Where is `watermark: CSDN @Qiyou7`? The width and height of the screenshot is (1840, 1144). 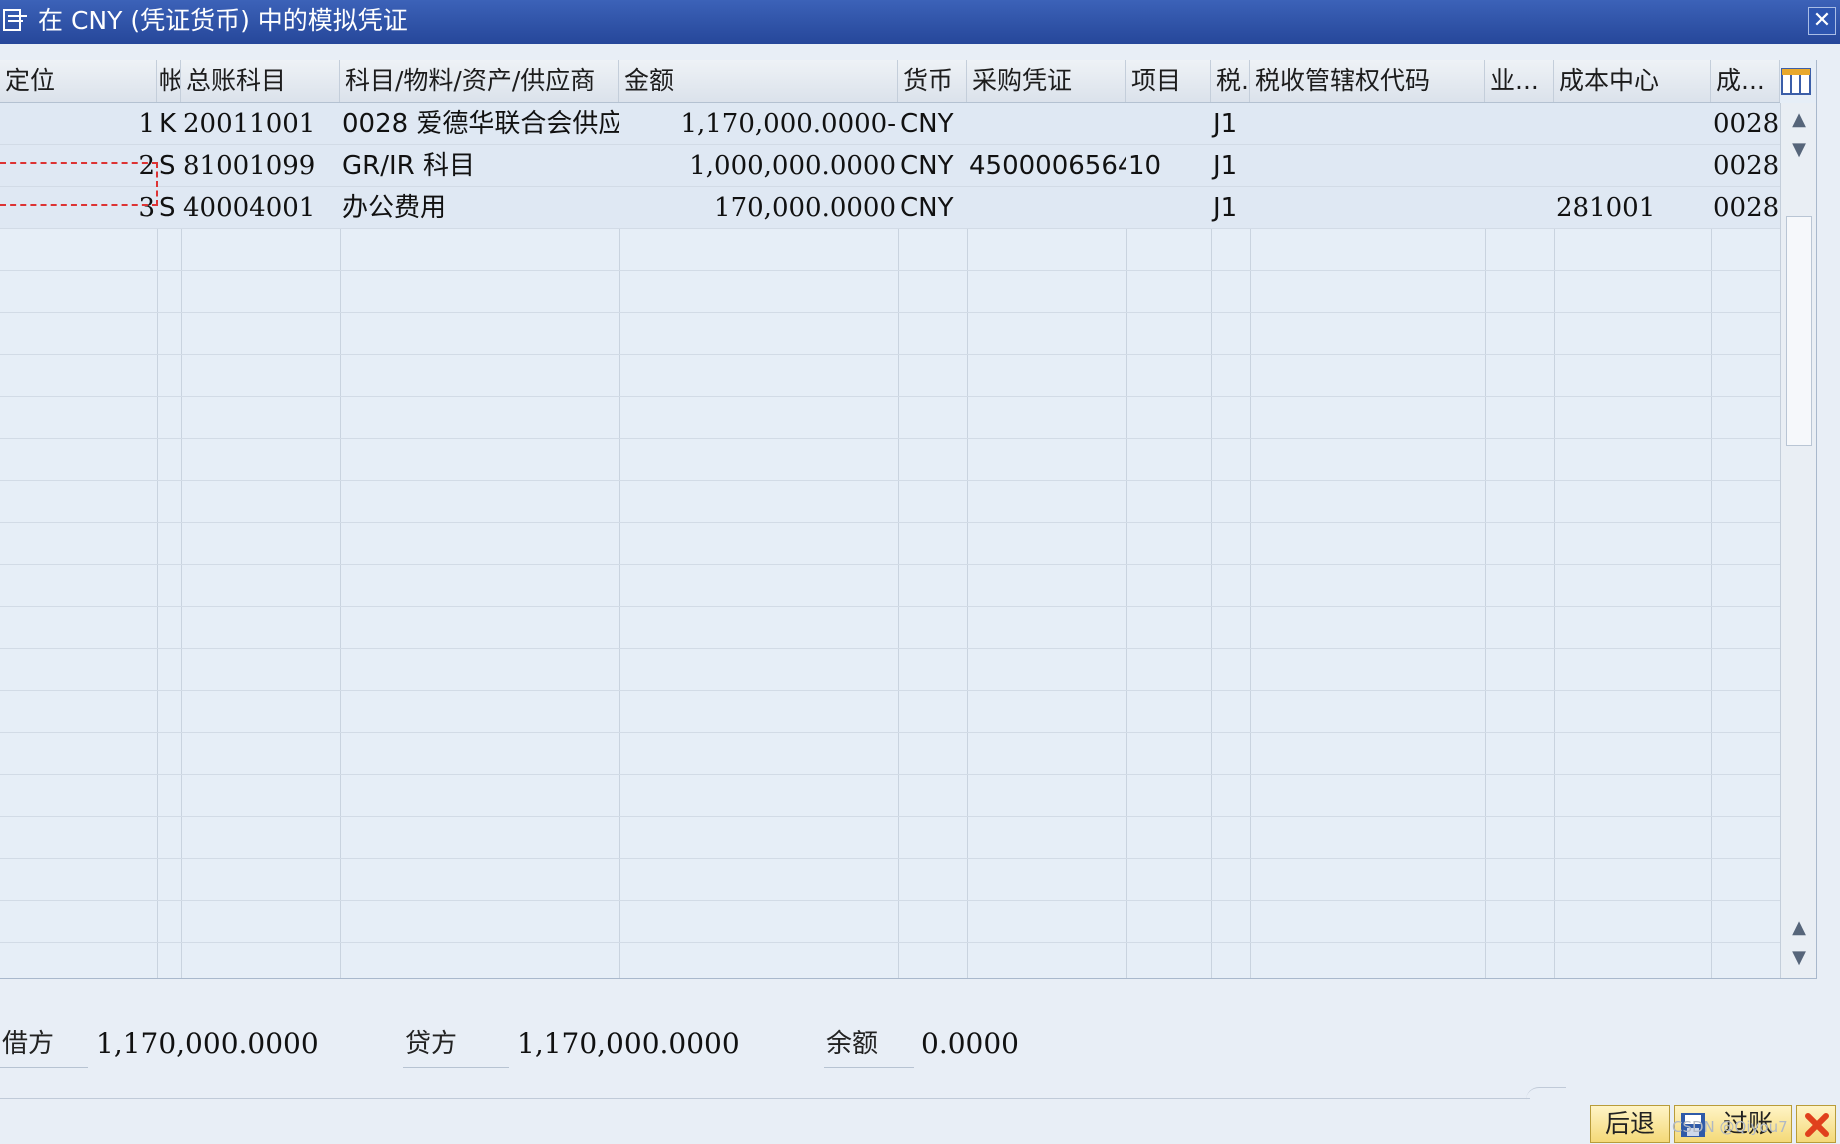
watermark: CSDN @Qiyou7 is located at coordinates (1730, 1127).